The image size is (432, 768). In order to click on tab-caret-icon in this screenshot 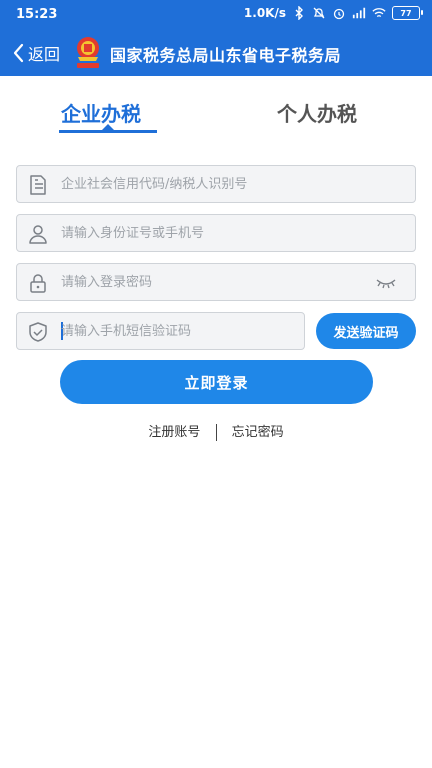, I will do `click(108, 127)`.